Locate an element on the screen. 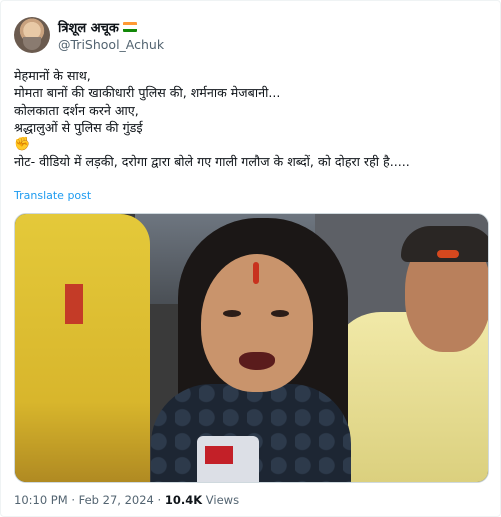 The width and height of the screenshot is (501, 517). tweet-line: श्रद्धालुओं से पुलिस की गुंडई is located at coordinates (78, 127).